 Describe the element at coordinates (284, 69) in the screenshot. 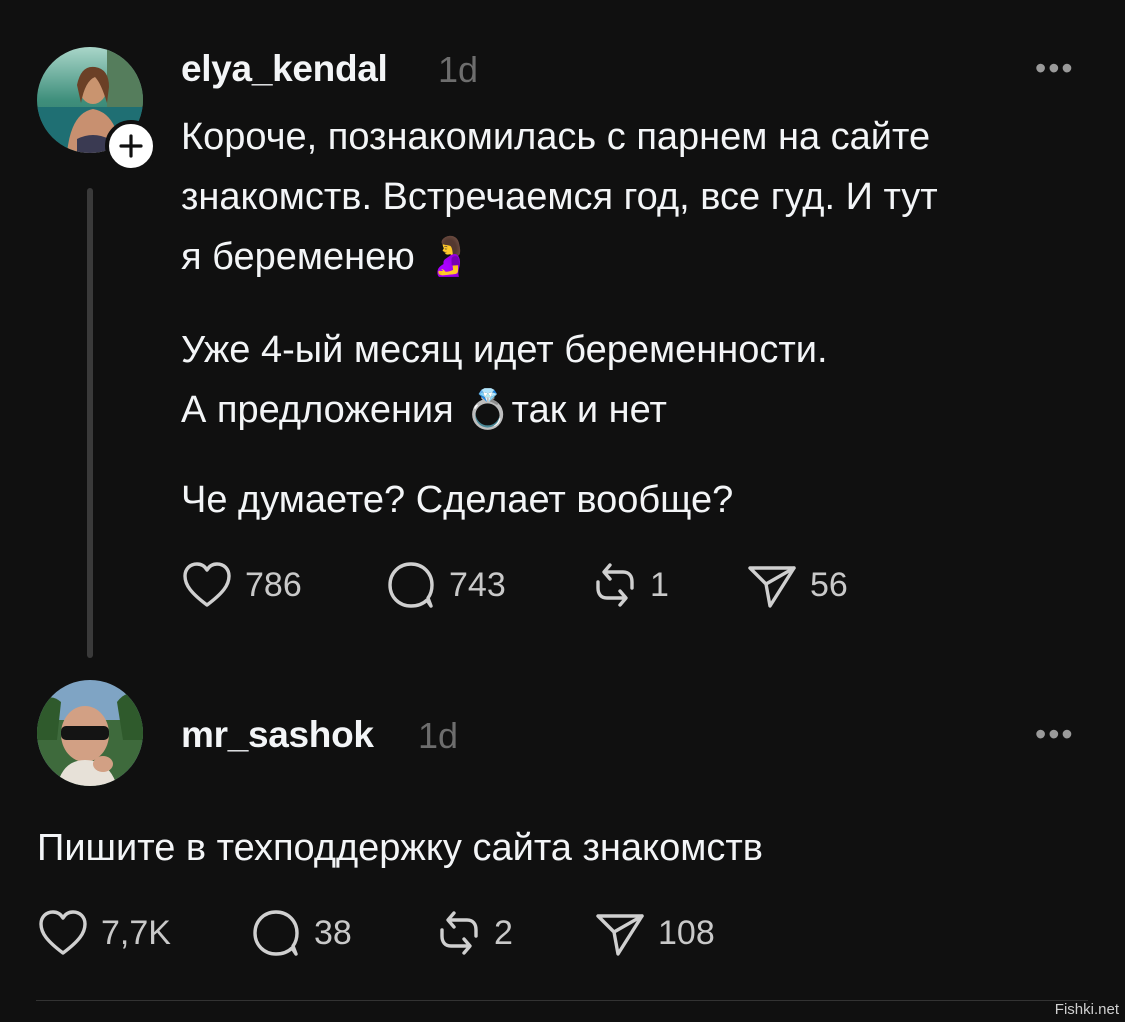

I see `post-username: elya_kendal` at that location.